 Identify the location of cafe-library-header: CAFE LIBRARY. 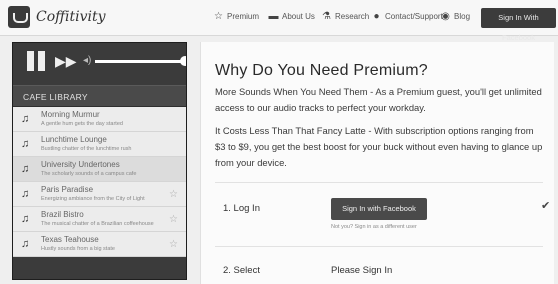
(99, 96).